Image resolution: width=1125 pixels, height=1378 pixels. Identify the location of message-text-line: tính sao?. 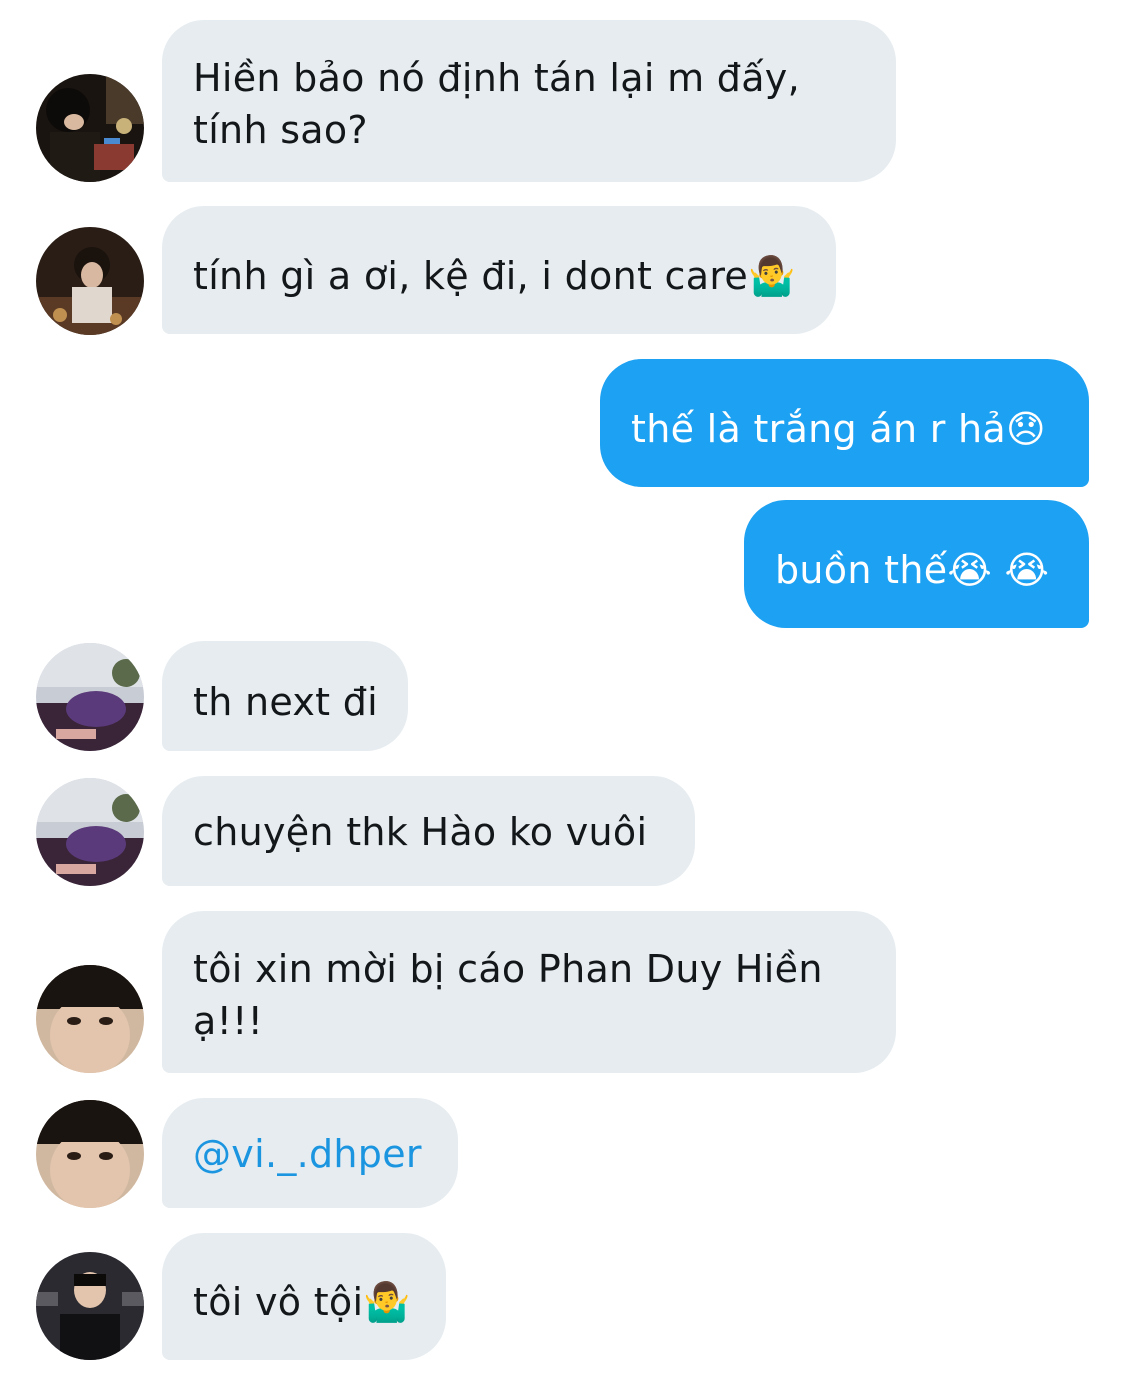
(280, 130).